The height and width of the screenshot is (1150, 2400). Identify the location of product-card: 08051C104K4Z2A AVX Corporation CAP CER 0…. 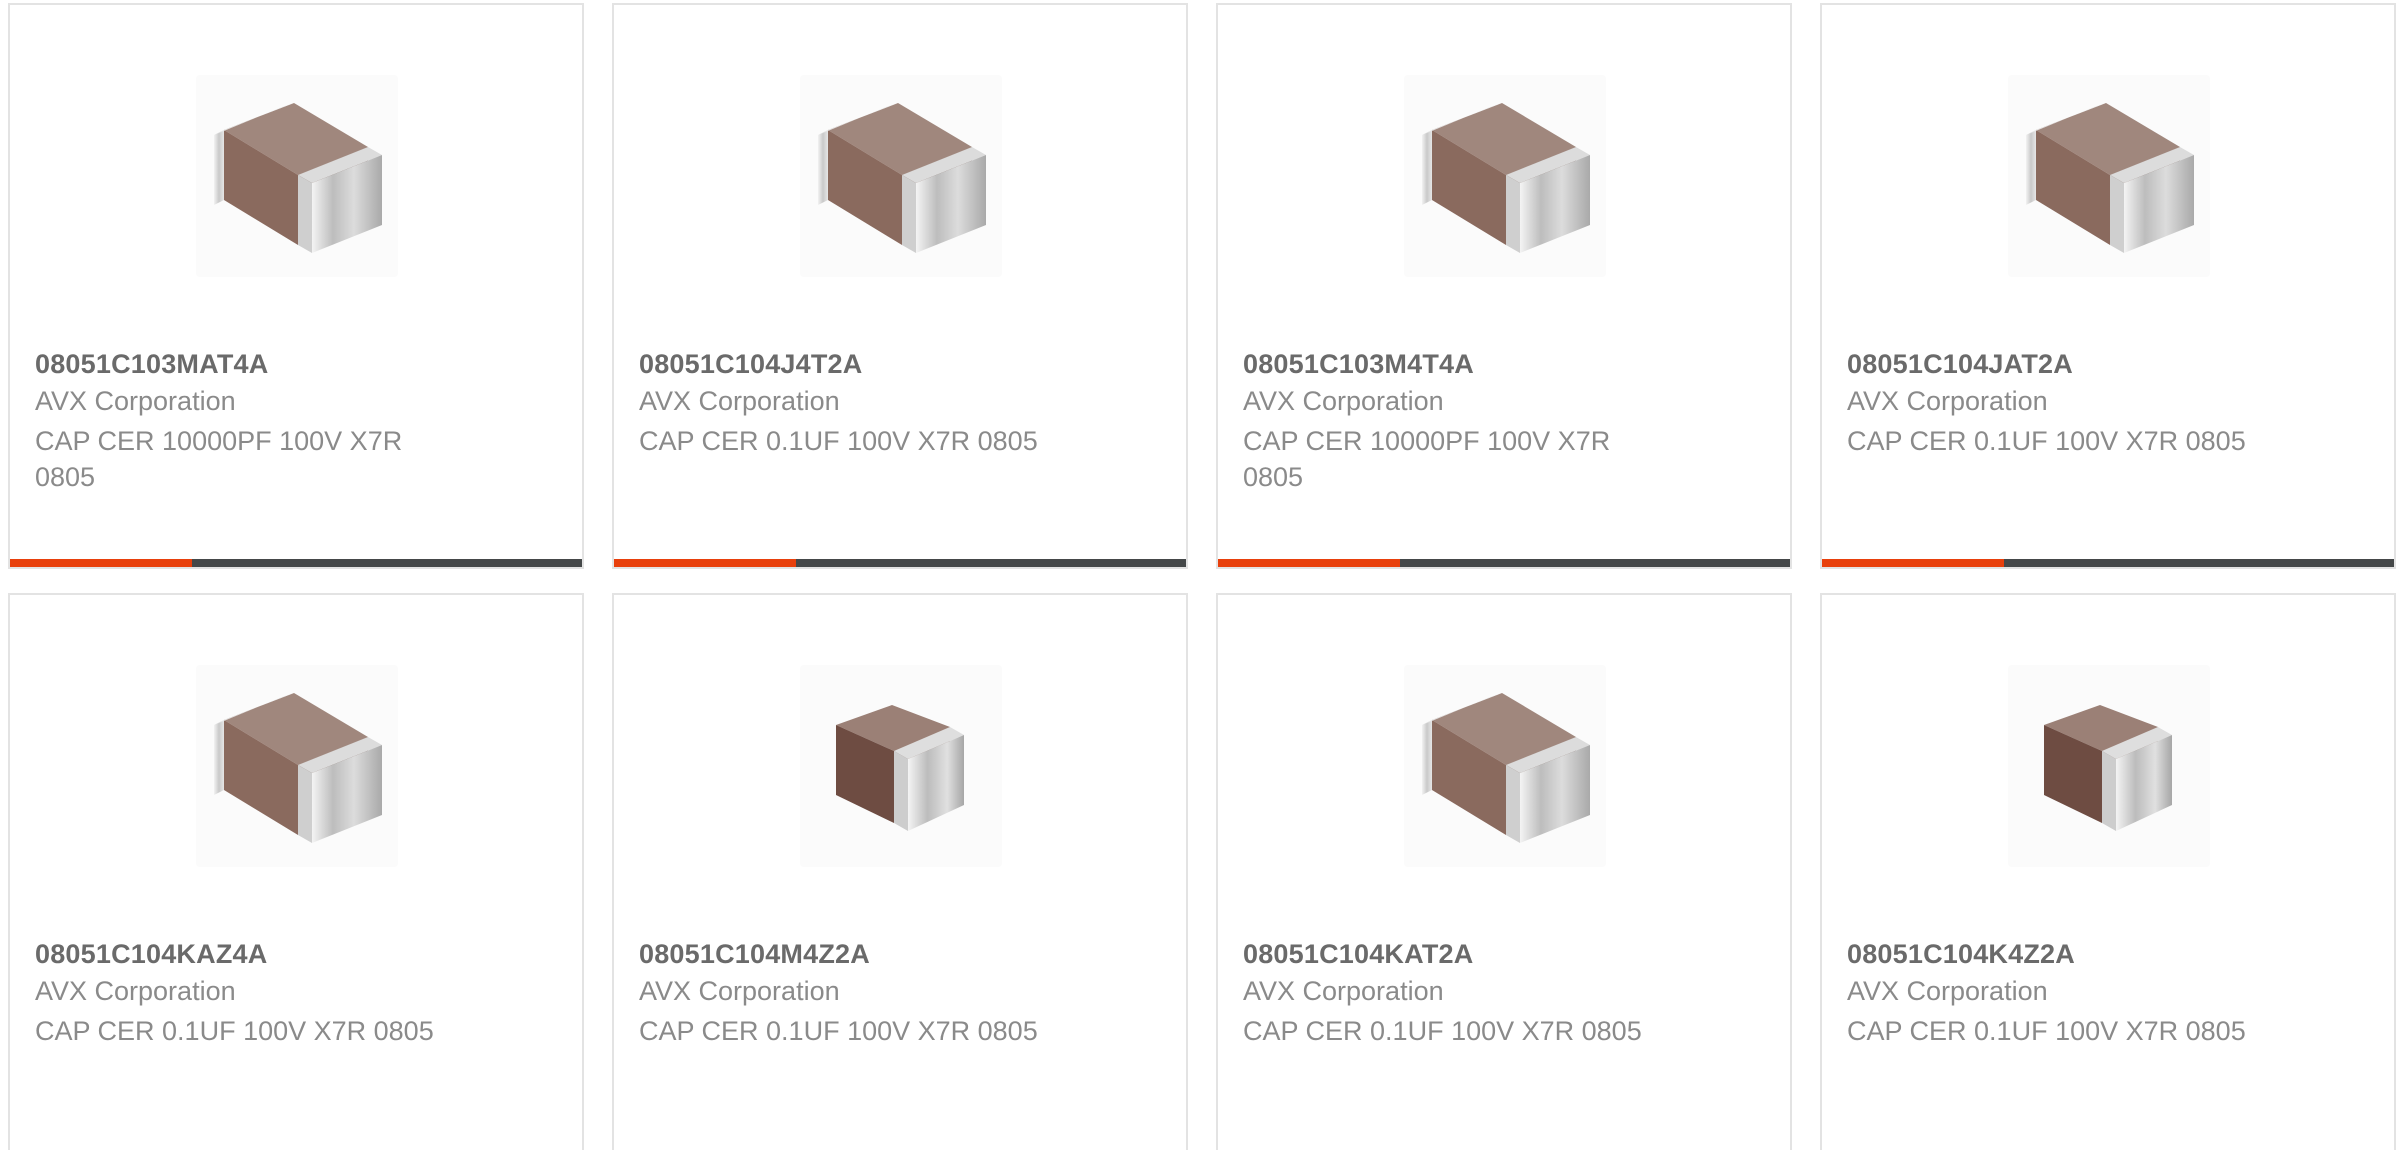
(2108, 871).